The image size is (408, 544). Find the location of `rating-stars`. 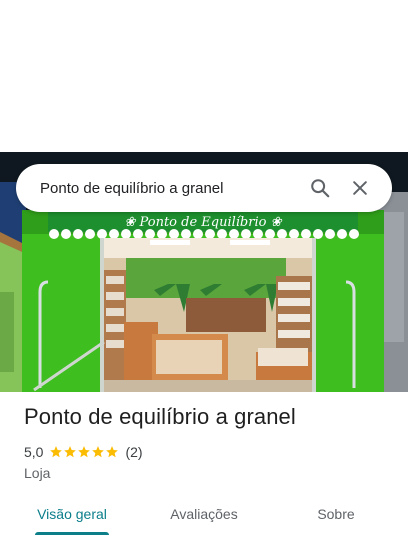

rating-stars is located at coordinates (84, 452).